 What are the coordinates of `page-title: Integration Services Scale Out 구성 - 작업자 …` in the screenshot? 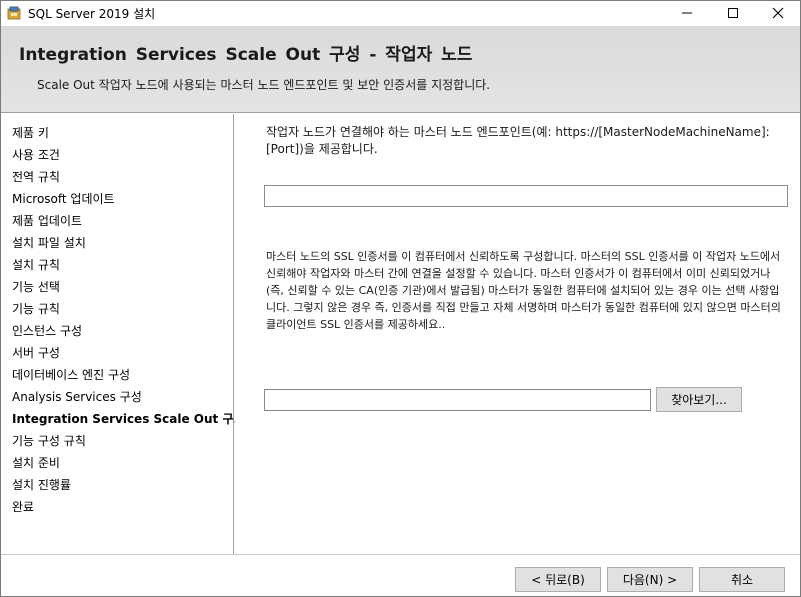 It's located at (246, 55).